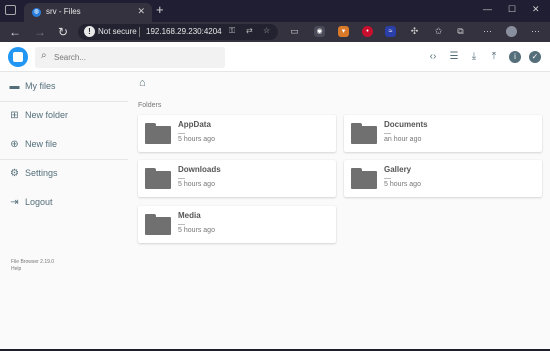 The width and height of the screenshot is (550, 351). Describe the element at coordinates (343, 31) in the screenshot. I see `extension-cup-icon: ▾` at that location.